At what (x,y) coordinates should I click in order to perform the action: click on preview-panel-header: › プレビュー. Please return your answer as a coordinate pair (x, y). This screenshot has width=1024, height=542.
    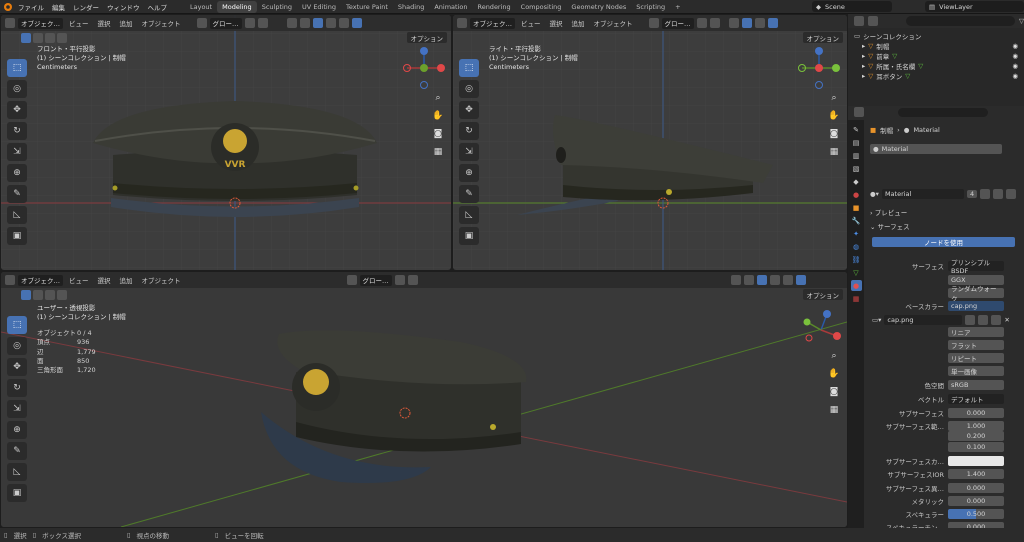
    Looking at the image, I should click on (888, 212).